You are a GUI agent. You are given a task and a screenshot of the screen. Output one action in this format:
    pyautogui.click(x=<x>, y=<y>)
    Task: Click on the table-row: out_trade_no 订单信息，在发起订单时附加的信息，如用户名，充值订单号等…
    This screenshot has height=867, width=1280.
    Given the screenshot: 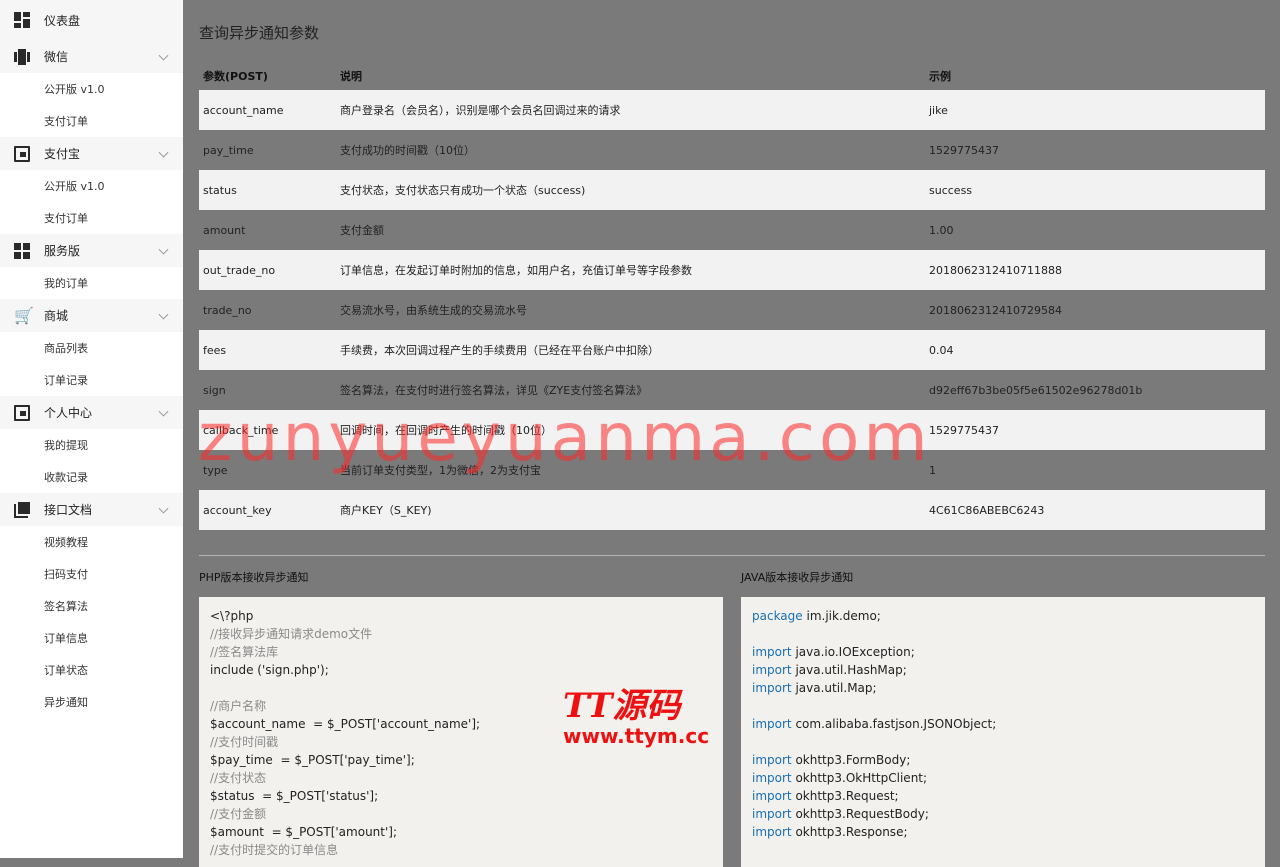 What is the action you would take?
    pyautogui.click(x=732, y=270)
    